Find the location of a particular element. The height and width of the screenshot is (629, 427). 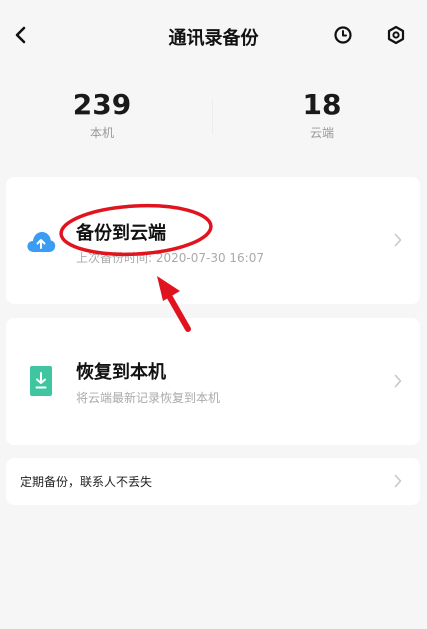

stat-cloud: 18 云端 is located at coordinates (322, 113).